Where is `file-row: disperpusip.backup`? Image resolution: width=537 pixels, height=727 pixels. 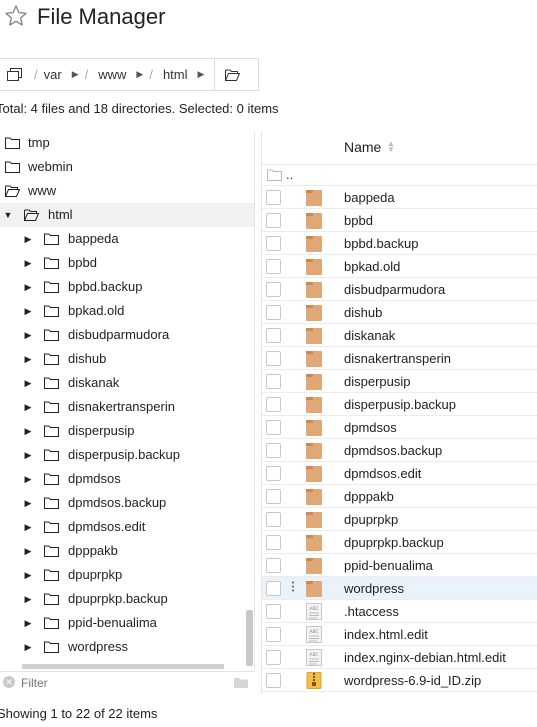 file-row: disperpusip.backup is located at coordinates (399, 404).